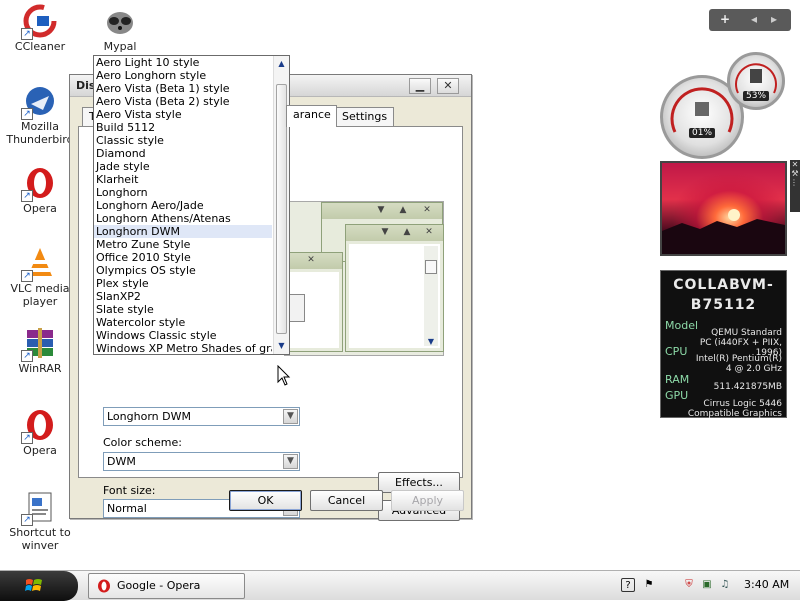  Describe the element at coordinates (39, 508) in the screenshot. I see `winver-icon: ↗` at that location.